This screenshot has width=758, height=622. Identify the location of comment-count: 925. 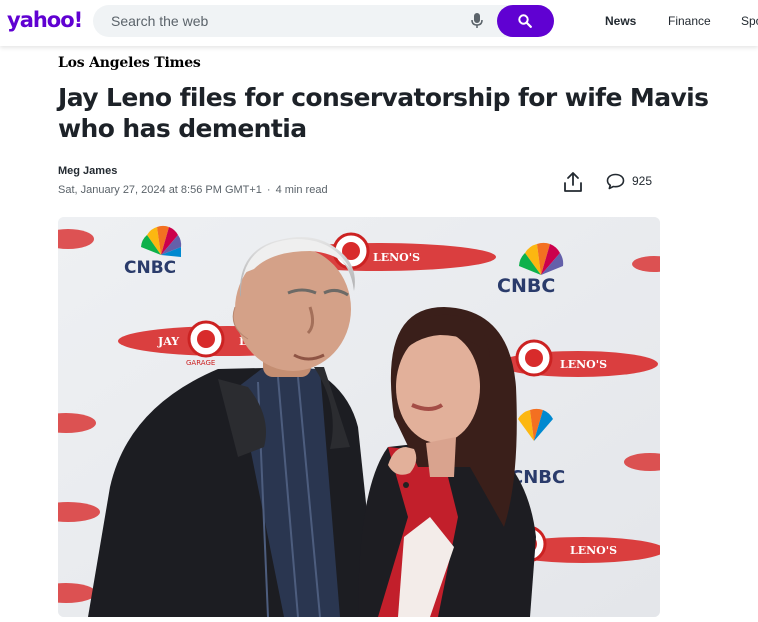
(642, 181).